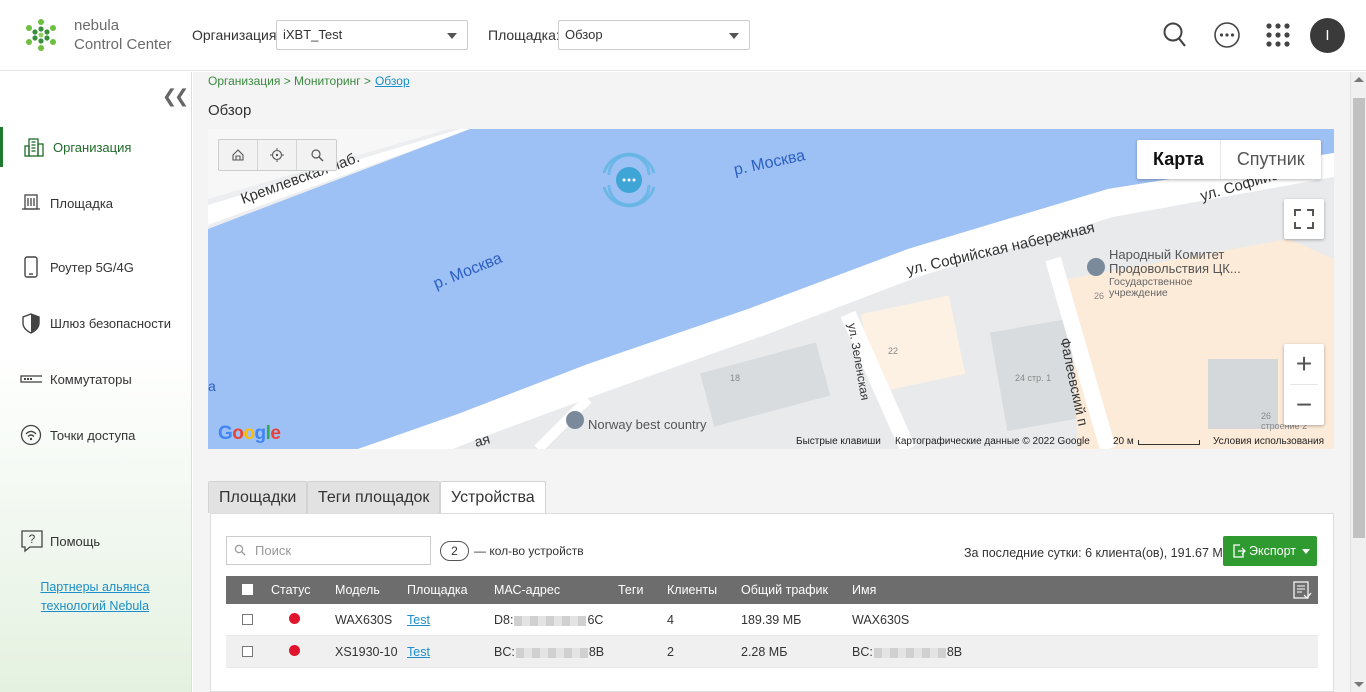 Image resolution: width=1366 pixels, height=692 pixels. Describe the element at coordinates (95, 203) in the screenshot. I see `sidebar-item-site: Площадка` at that location.